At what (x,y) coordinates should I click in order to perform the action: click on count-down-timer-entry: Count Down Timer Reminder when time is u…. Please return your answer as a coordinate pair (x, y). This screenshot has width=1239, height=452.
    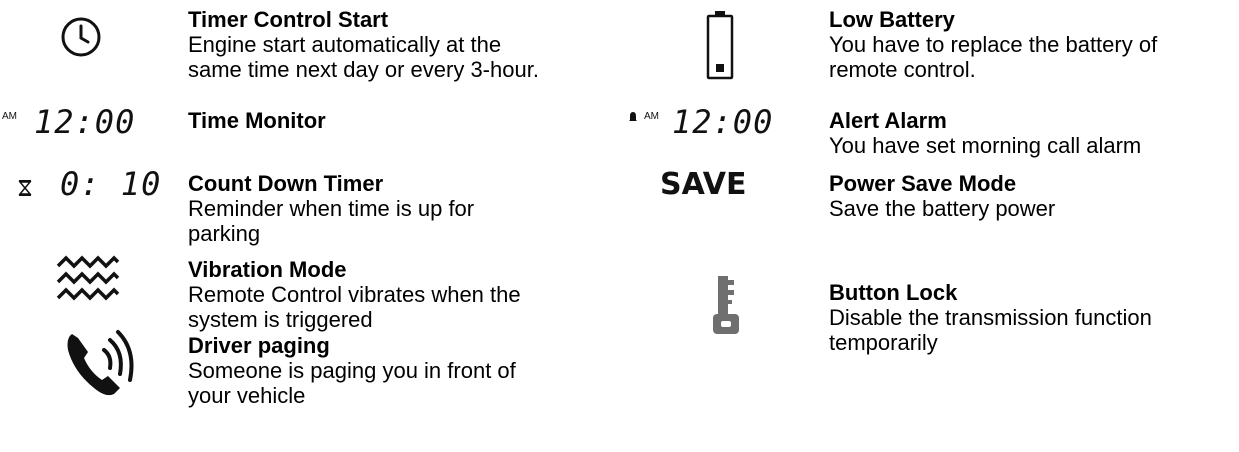
    Looking at the image, I should click on (331, 209).